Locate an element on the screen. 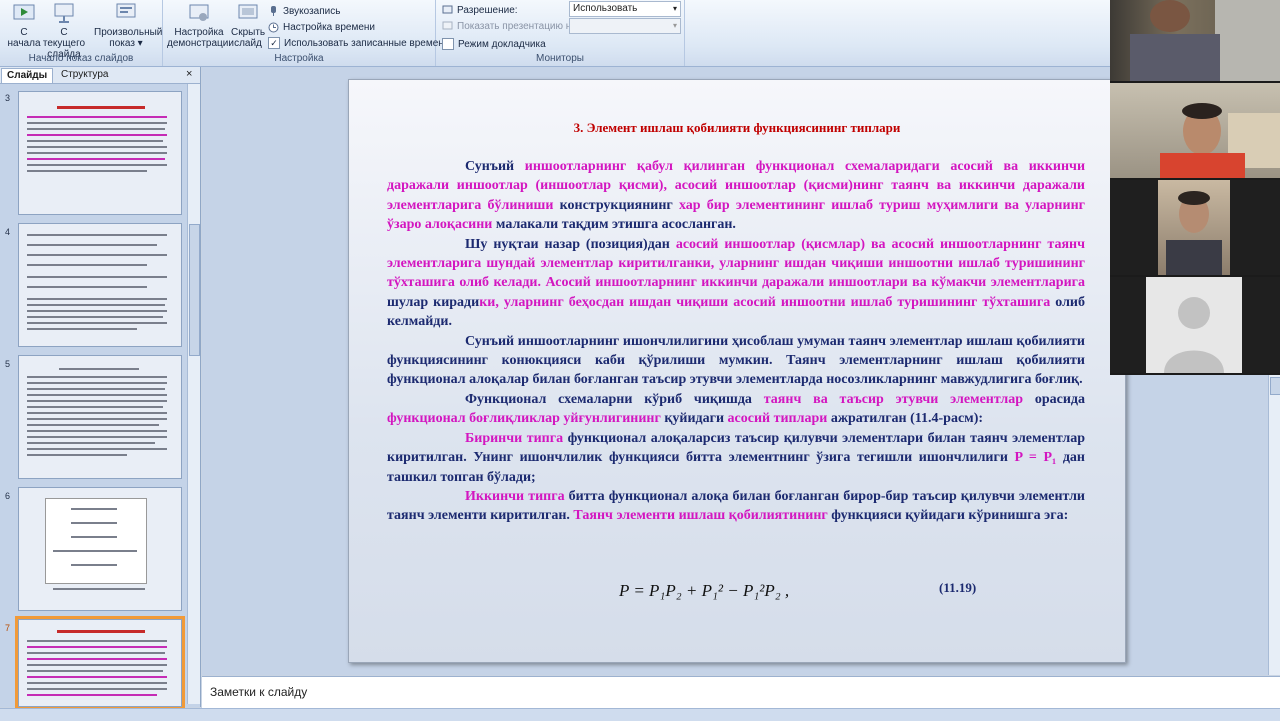 This screenshot has height=721, width=1280. microphone-icon is located at coordinates (273, 10).